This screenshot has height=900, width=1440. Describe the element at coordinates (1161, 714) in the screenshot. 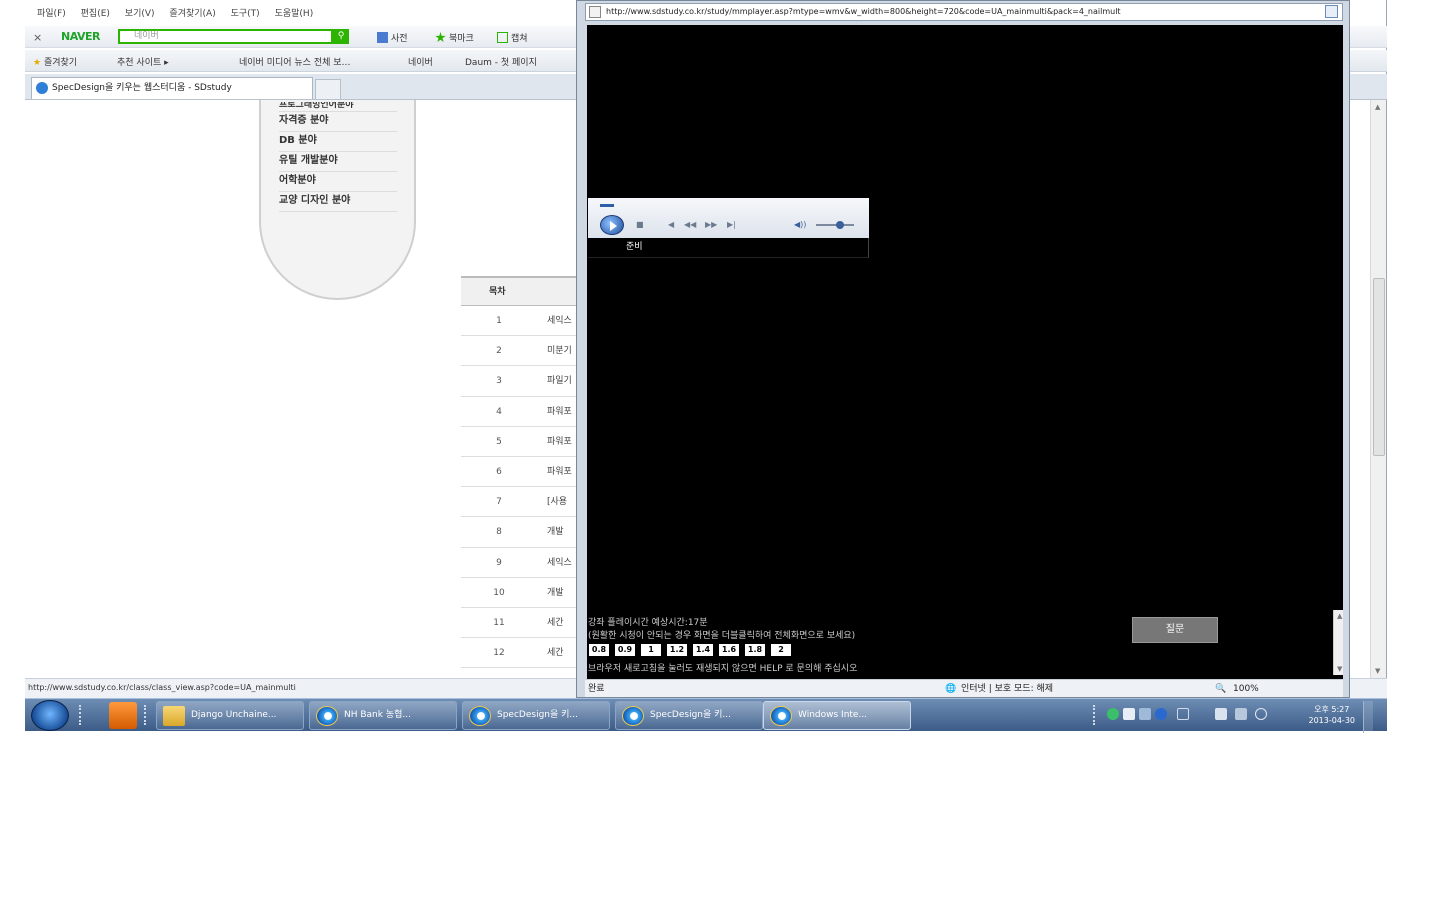

I see `help-icon` at that location.